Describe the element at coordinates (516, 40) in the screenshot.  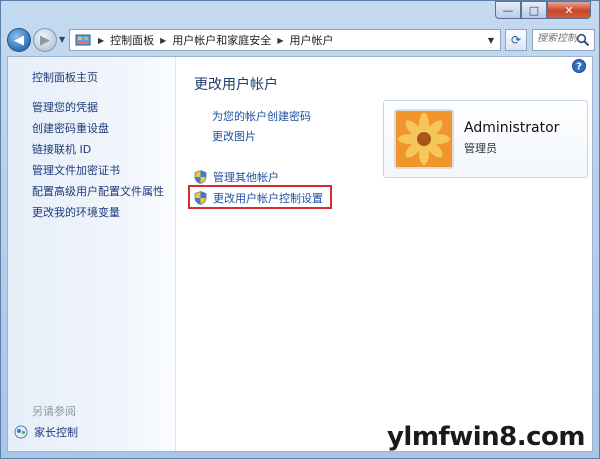
I see `refresh-button: ⟳` at that location.